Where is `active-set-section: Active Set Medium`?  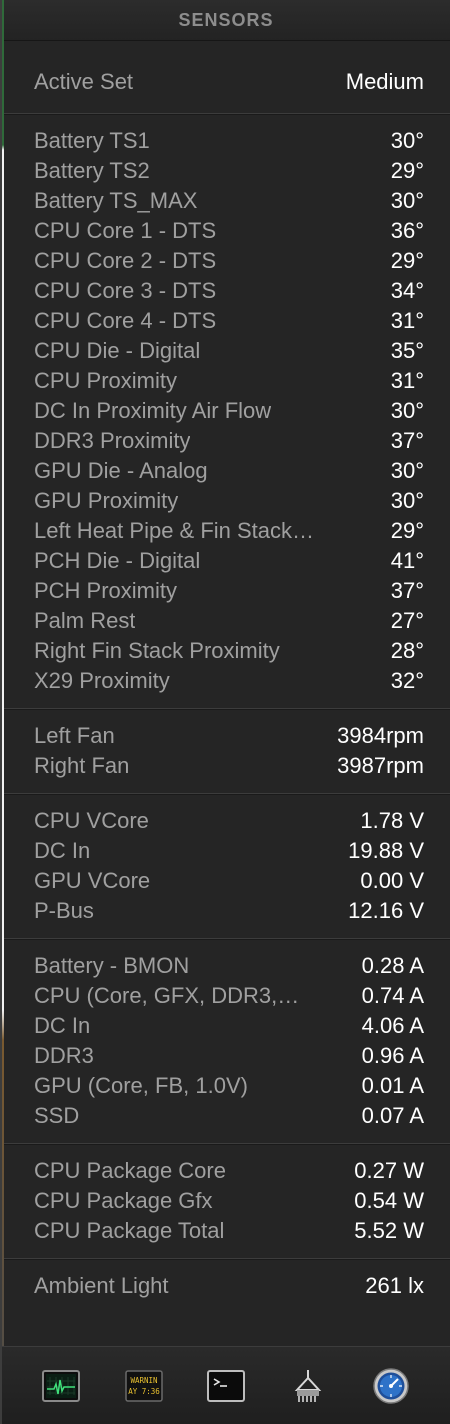
active-set-section: Active Set Medium is located at coordinates (226, 77).